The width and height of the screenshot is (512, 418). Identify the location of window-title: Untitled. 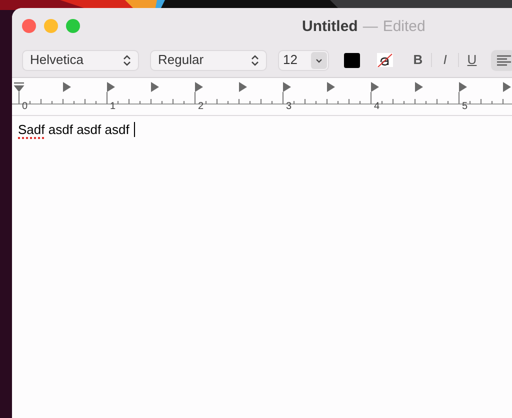
(330, 27).